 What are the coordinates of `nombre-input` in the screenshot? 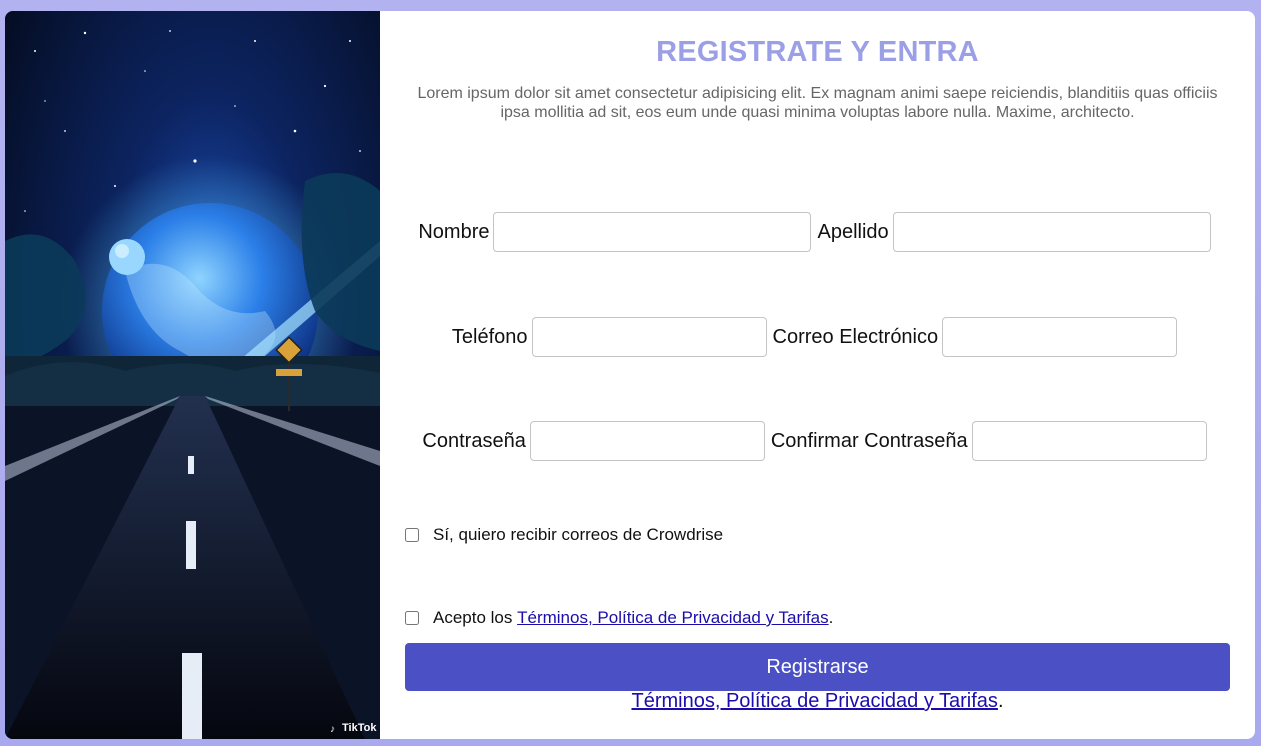 It's located at (652, 232).